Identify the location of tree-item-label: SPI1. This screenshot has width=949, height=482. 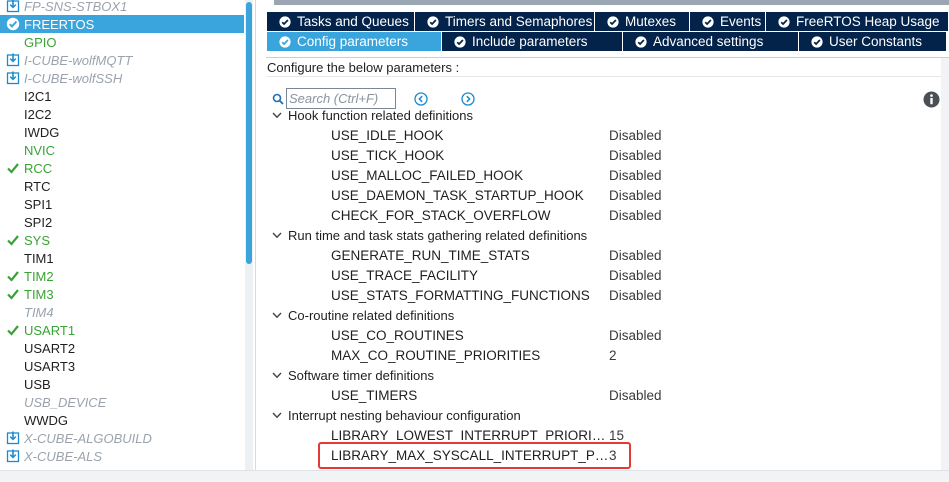
(38, 204).